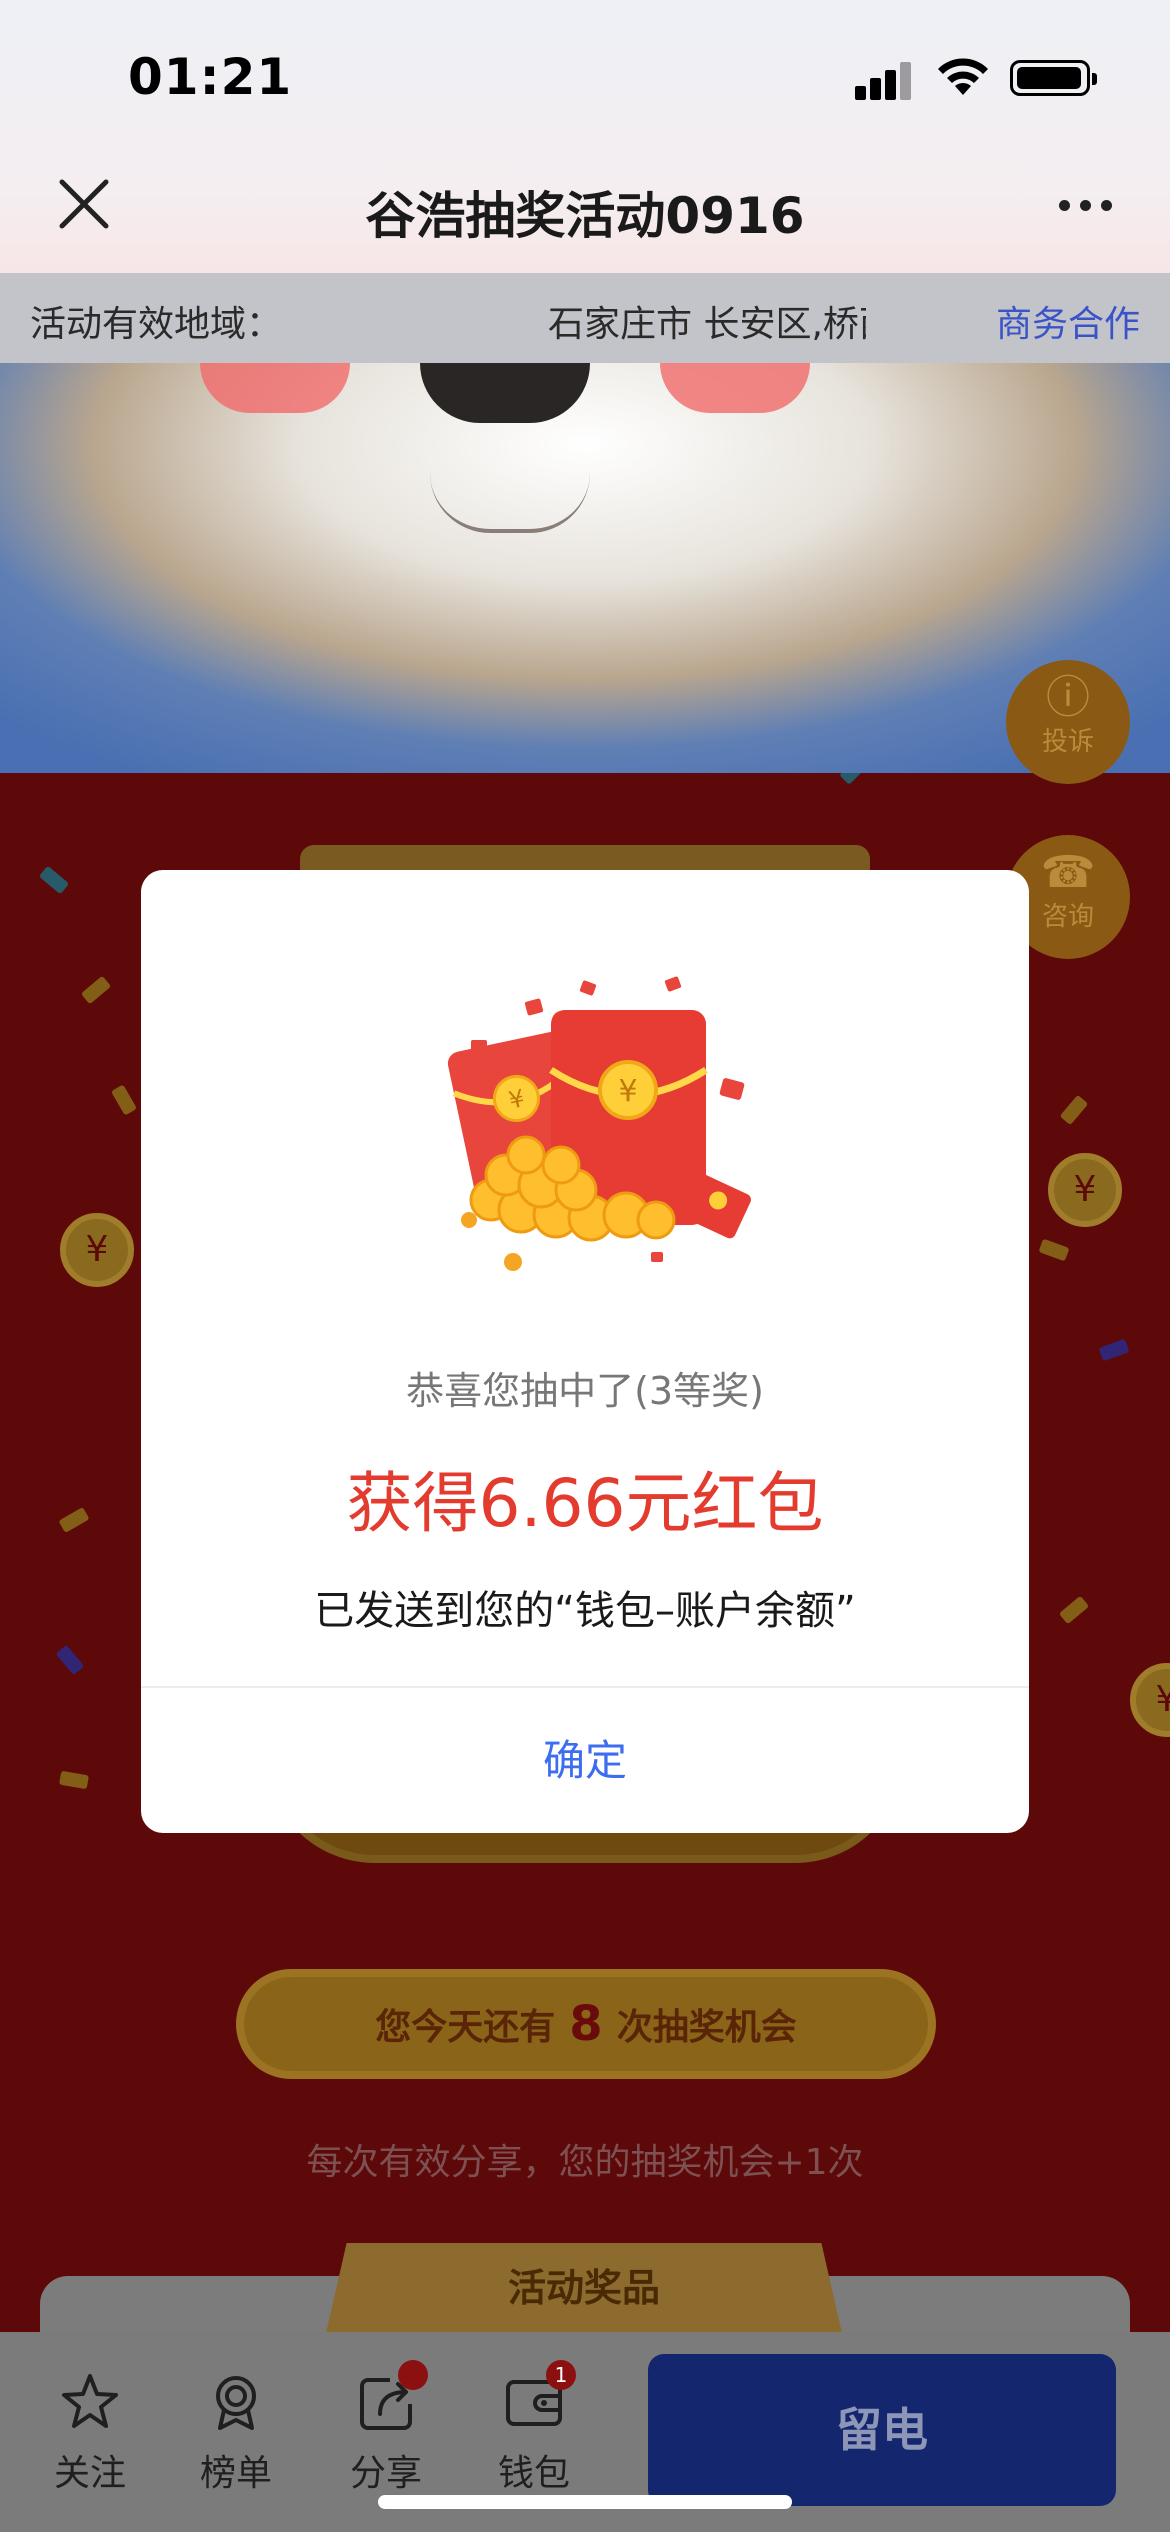 The height and width of the screenshot is (2532, 1170). What do you see at coordinates (533, 2473) in the screenshot?
I see `tab-wallet-label: 钱包` at bounding box center [533, 2473].